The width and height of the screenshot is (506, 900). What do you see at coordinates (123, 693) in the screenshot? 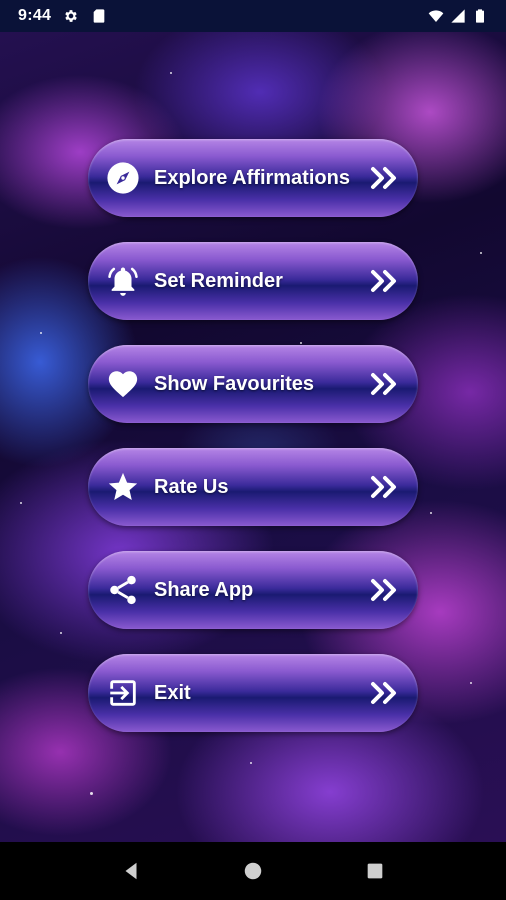
I see `exit-icon` at bounding box center [123, 693].